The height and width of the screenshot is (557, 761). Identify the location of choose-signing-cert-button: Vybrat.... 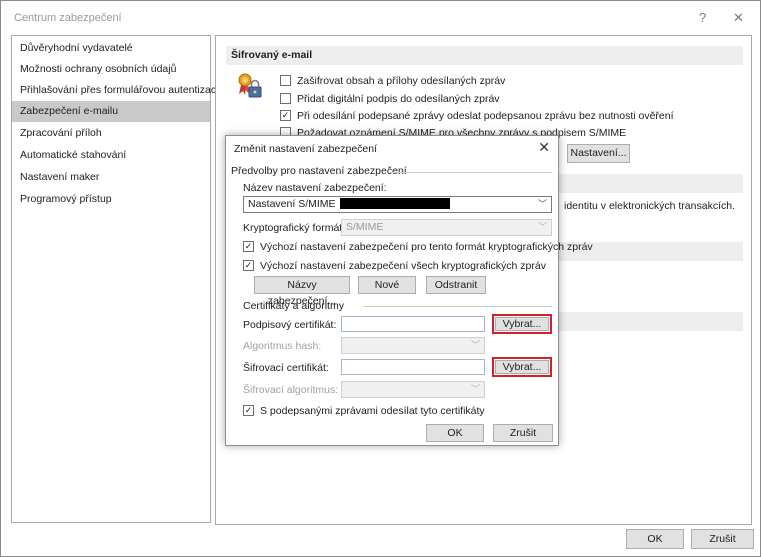
(522, 324).